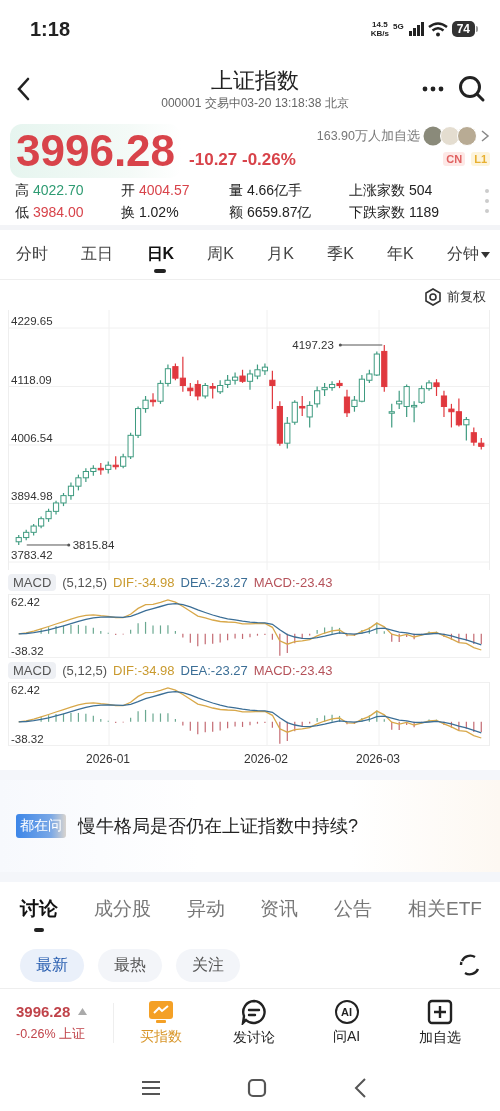 The image size is (500, 1111). What do you see at coordinates (205, 910) in the screenshot?
I see `content-tab: 异动` at bounding box center [205, 910].